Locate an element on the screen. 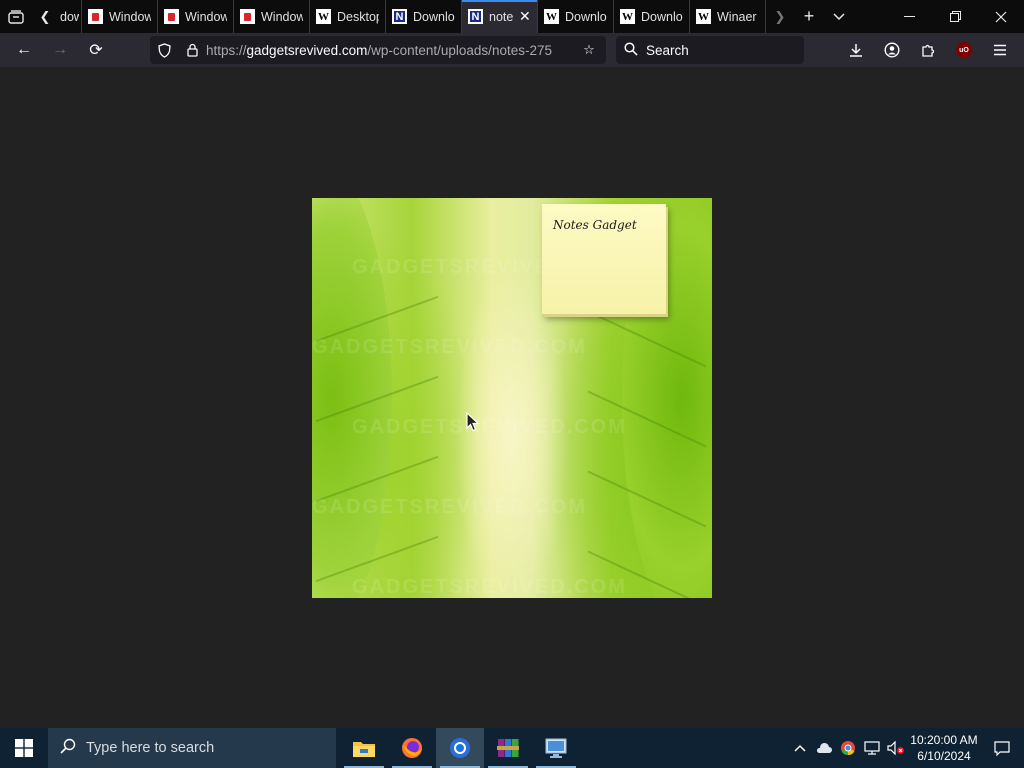 This screenshot has width=1024, height=768. list-all-tabs-button is located at coordinates (839, 16).